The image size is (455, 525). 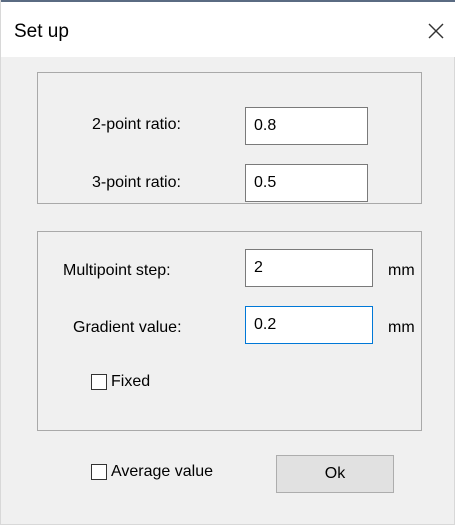 What do you see at coordinates (127, 327) in the screenshot?
I see `gradient-value-label: Gradient value:` at bounding box center [127, 327].